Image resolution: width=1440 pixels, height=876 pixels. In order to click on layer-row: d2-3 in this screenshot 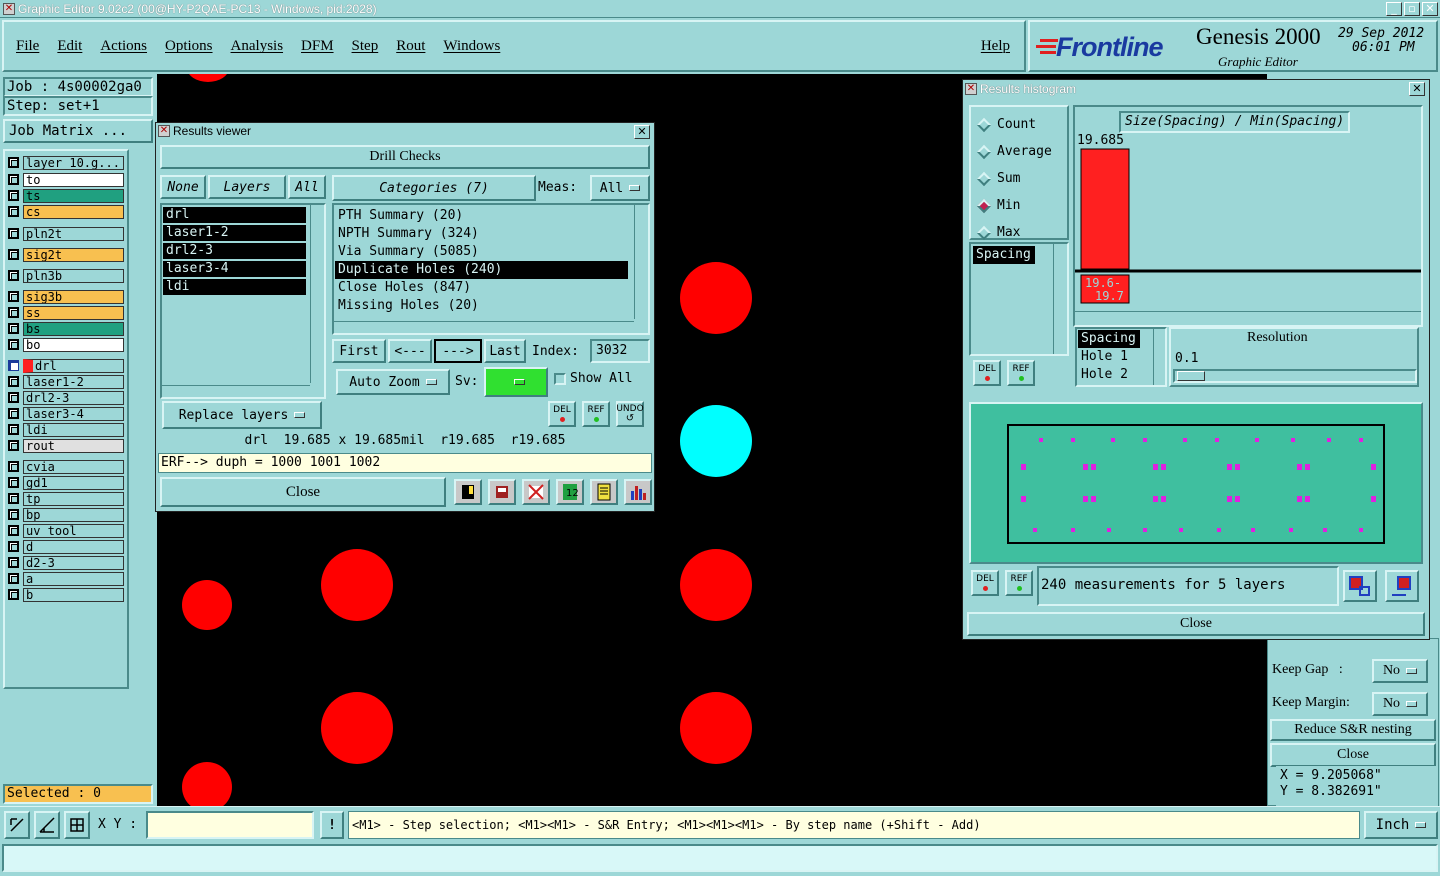, I will do `click(66, 562)`.